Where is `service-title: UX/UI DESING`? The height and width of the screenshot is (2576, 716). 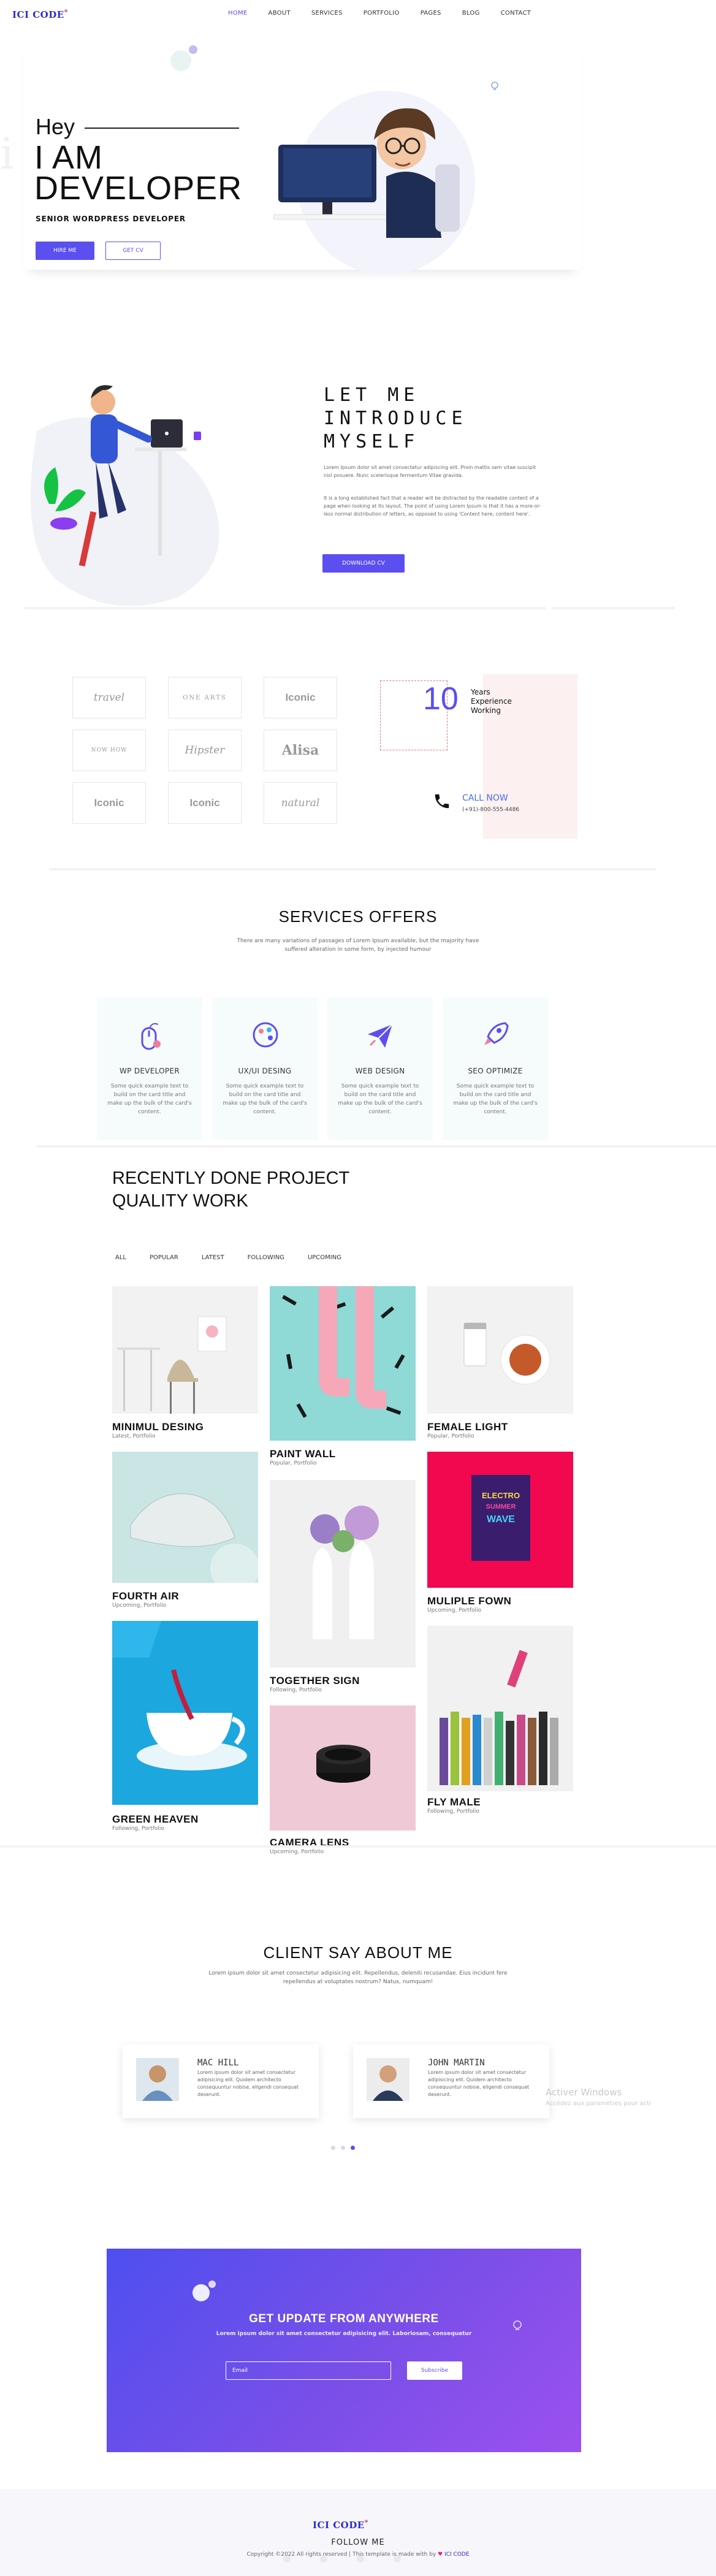 service-title: UX/UI DESING is located at coordinates (265, 1071).